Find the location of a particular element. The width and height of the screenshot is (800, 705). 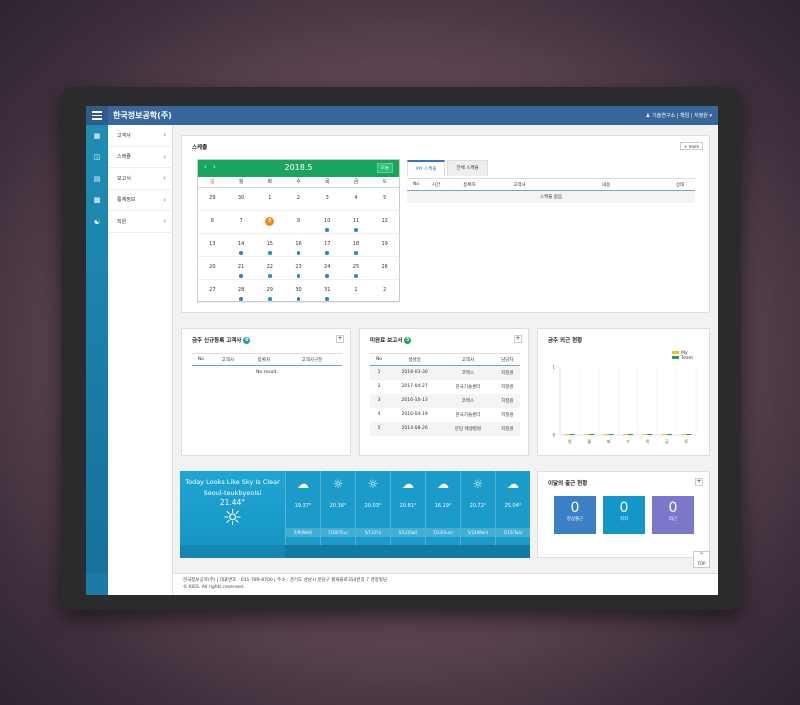

sidebar-item-staff: 직원 › is located at coordinates (140, 222).